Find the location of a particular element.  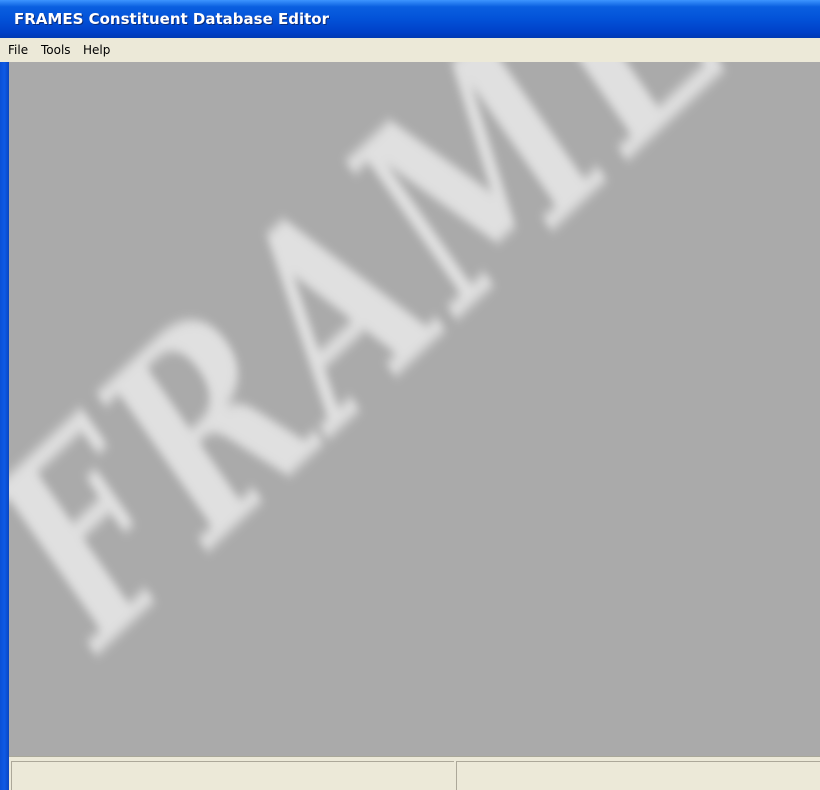

menu-help: Help is located at coordinates (96, 50).